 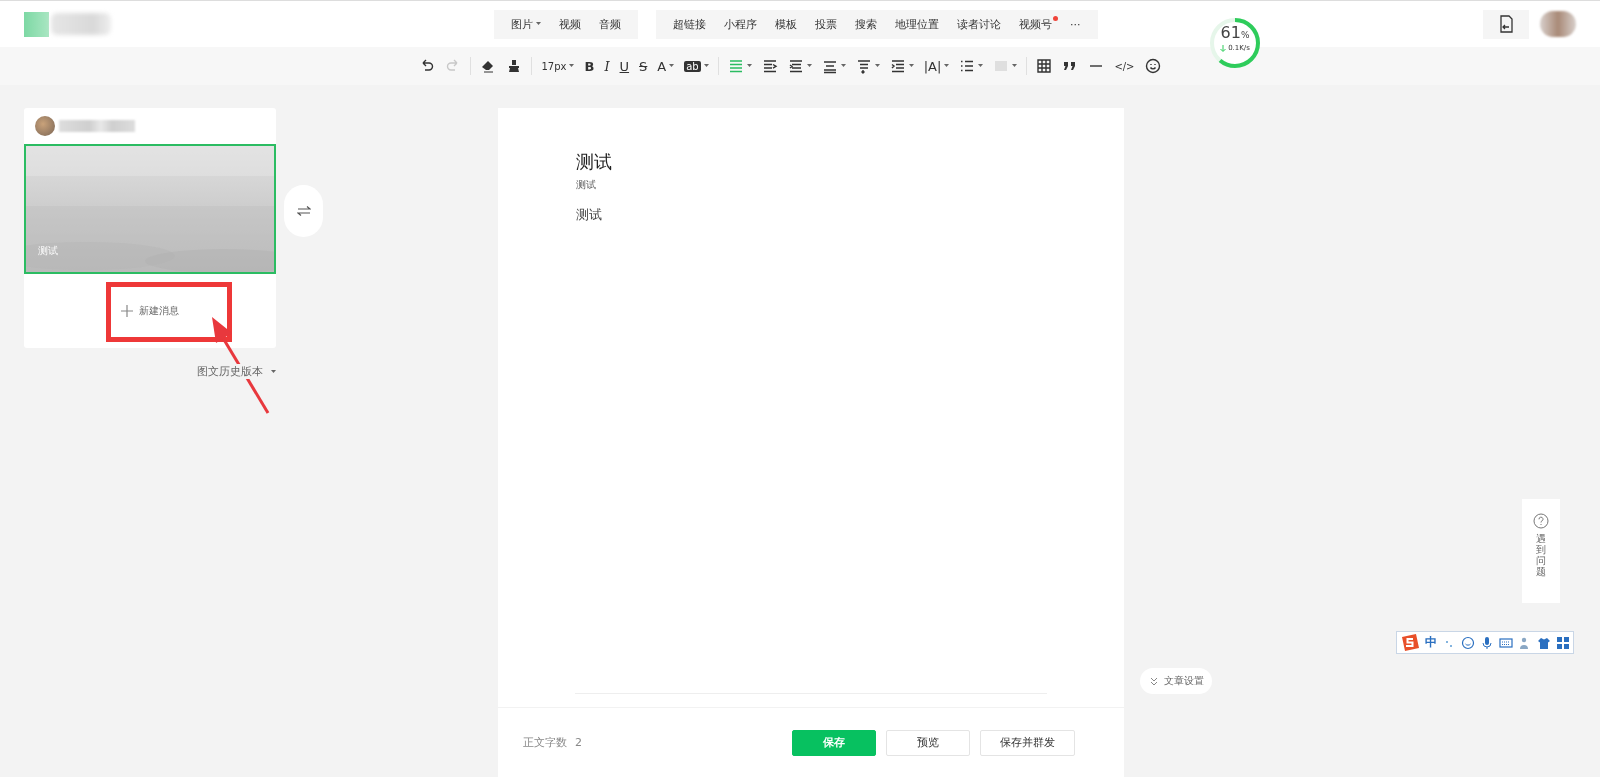 I want to click on article-title: 测试, so click(x=594, y=162).